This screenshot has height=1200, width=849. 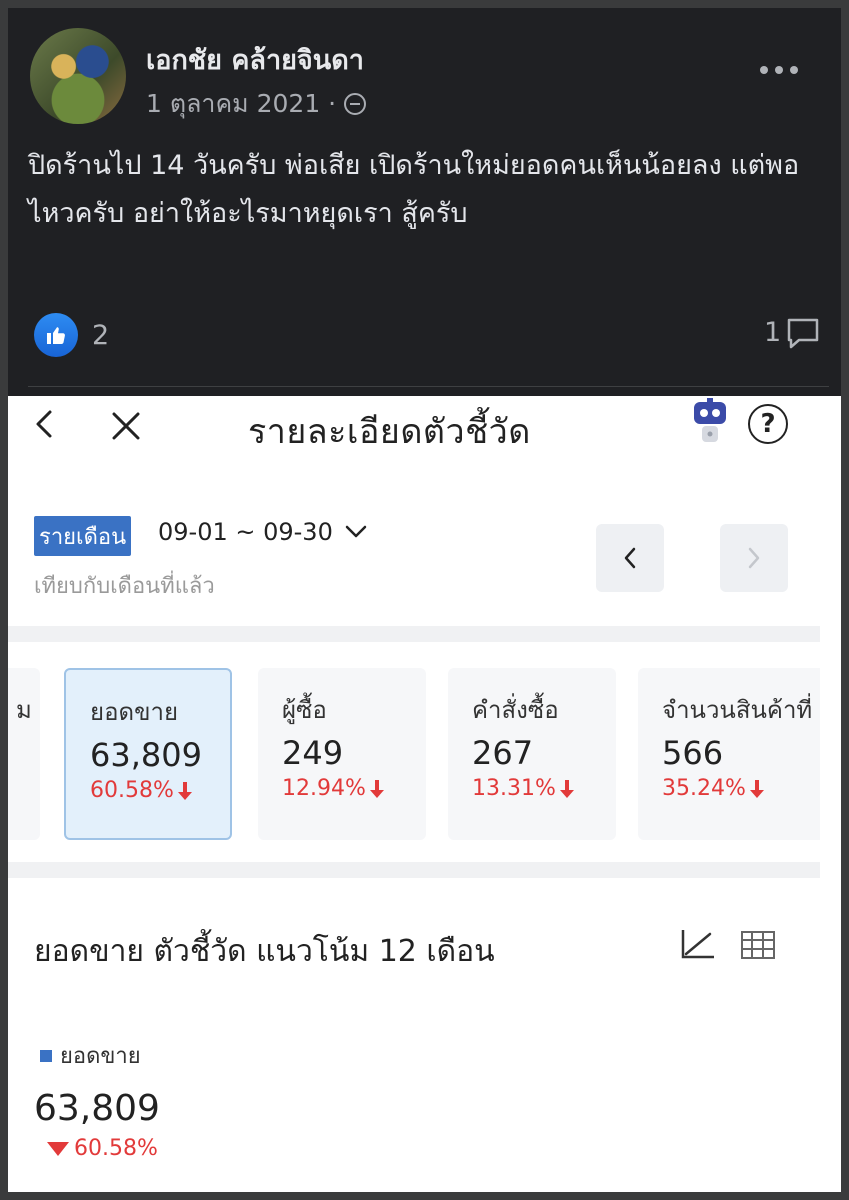 What do you see at coordinates (56, 335) in the screenshot?
I see `like-icon` at bounding box center [56, 335].